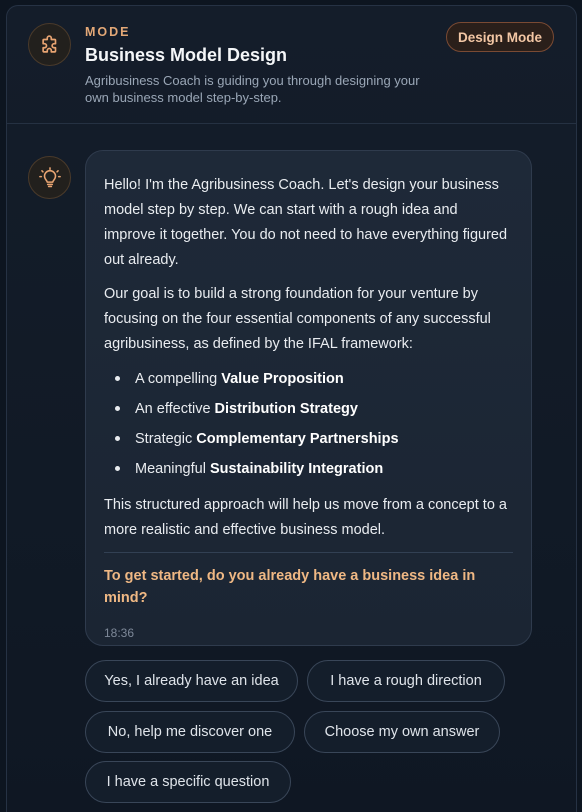 The image size is (582, 812). Describe the element at coordinates (296, 469) in the screenshot. I see `bold-term: Sustainability Integration` at that location.